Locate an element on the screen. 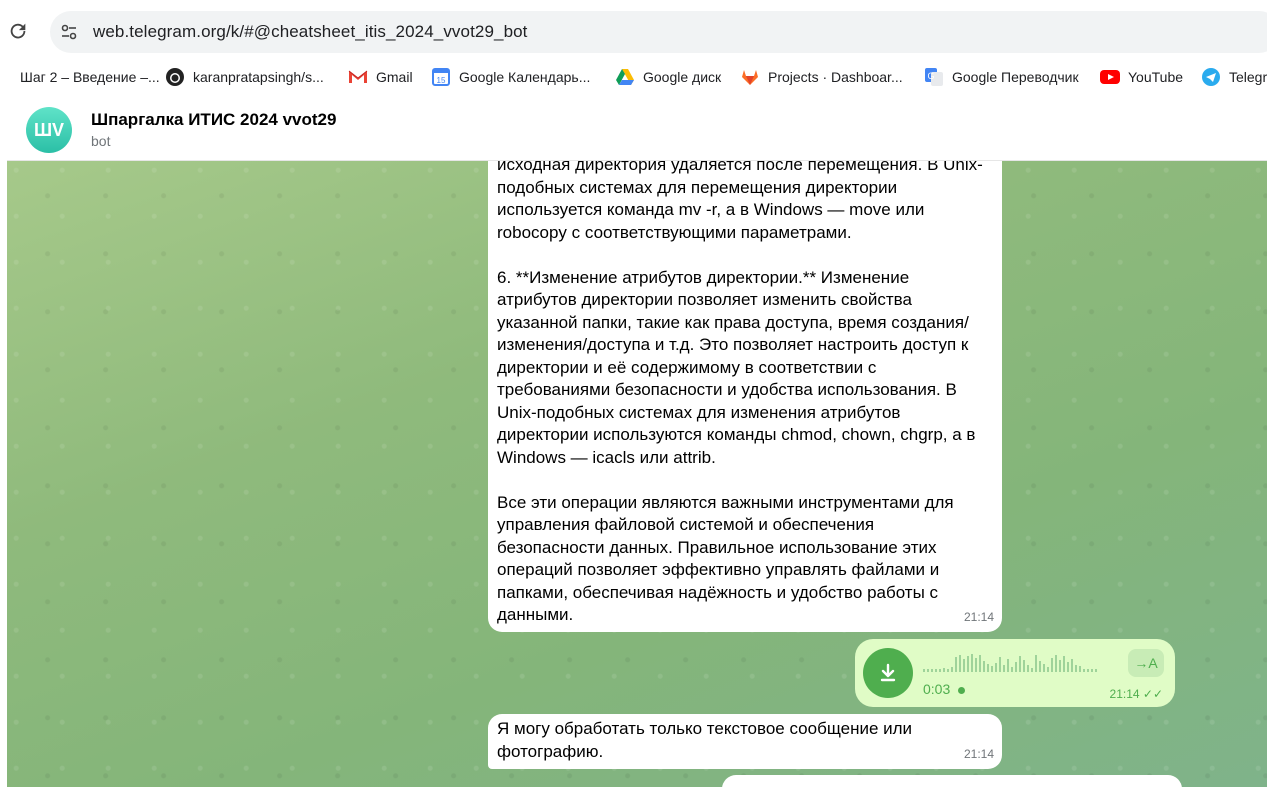 Image resolution: width=1267 pixels, height=787 pixels. bookmark-label: Telegra is located at coordinates (1248, 77).